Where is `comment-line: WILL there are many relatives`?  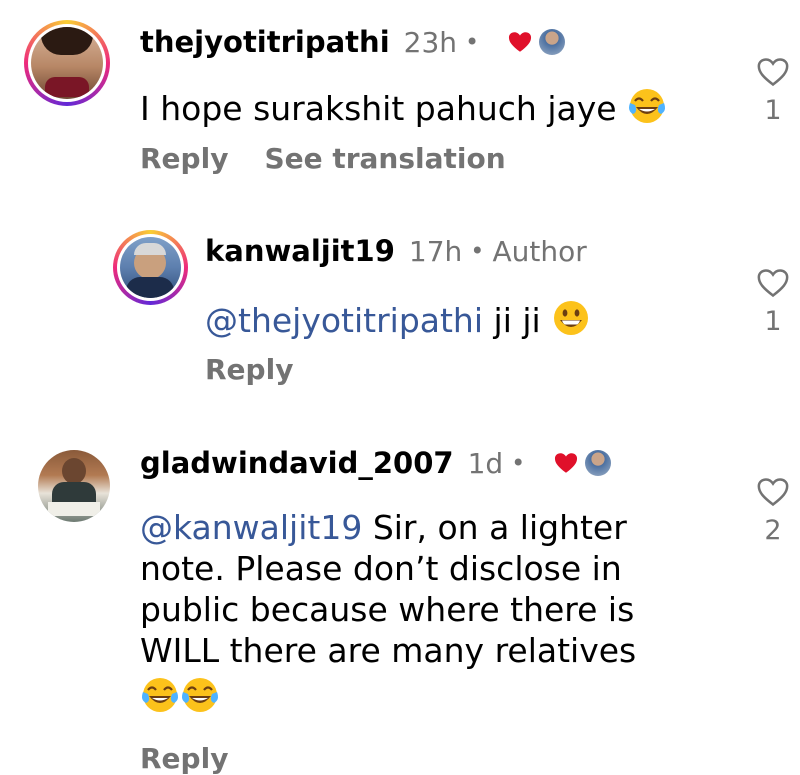
comment-line: WILL there are many relatives is located at coordinates (388, 650).